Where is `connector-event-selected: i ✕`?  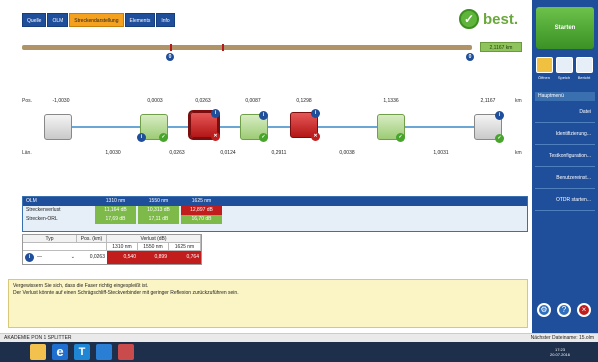
connector-event-selected: i ✕ is located at coordinates (204, 125).